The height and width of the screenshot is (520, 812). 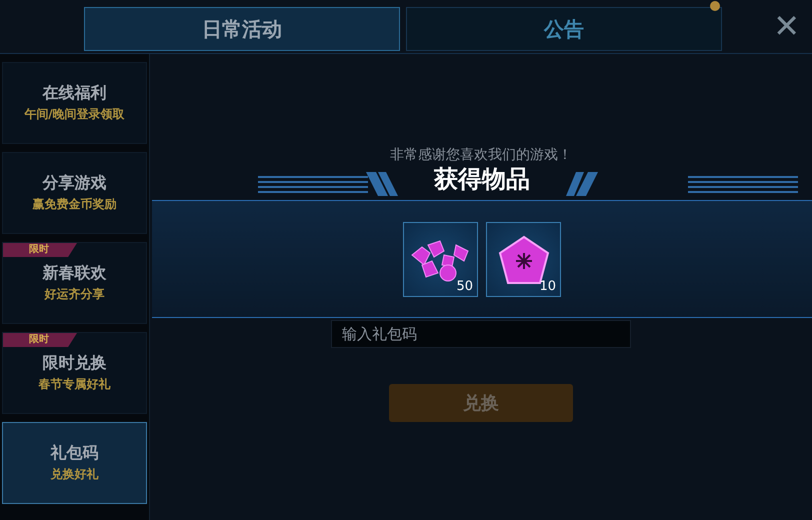 I want to click on item-subtitle: 兑换好礼, so click(x=74, y=474).